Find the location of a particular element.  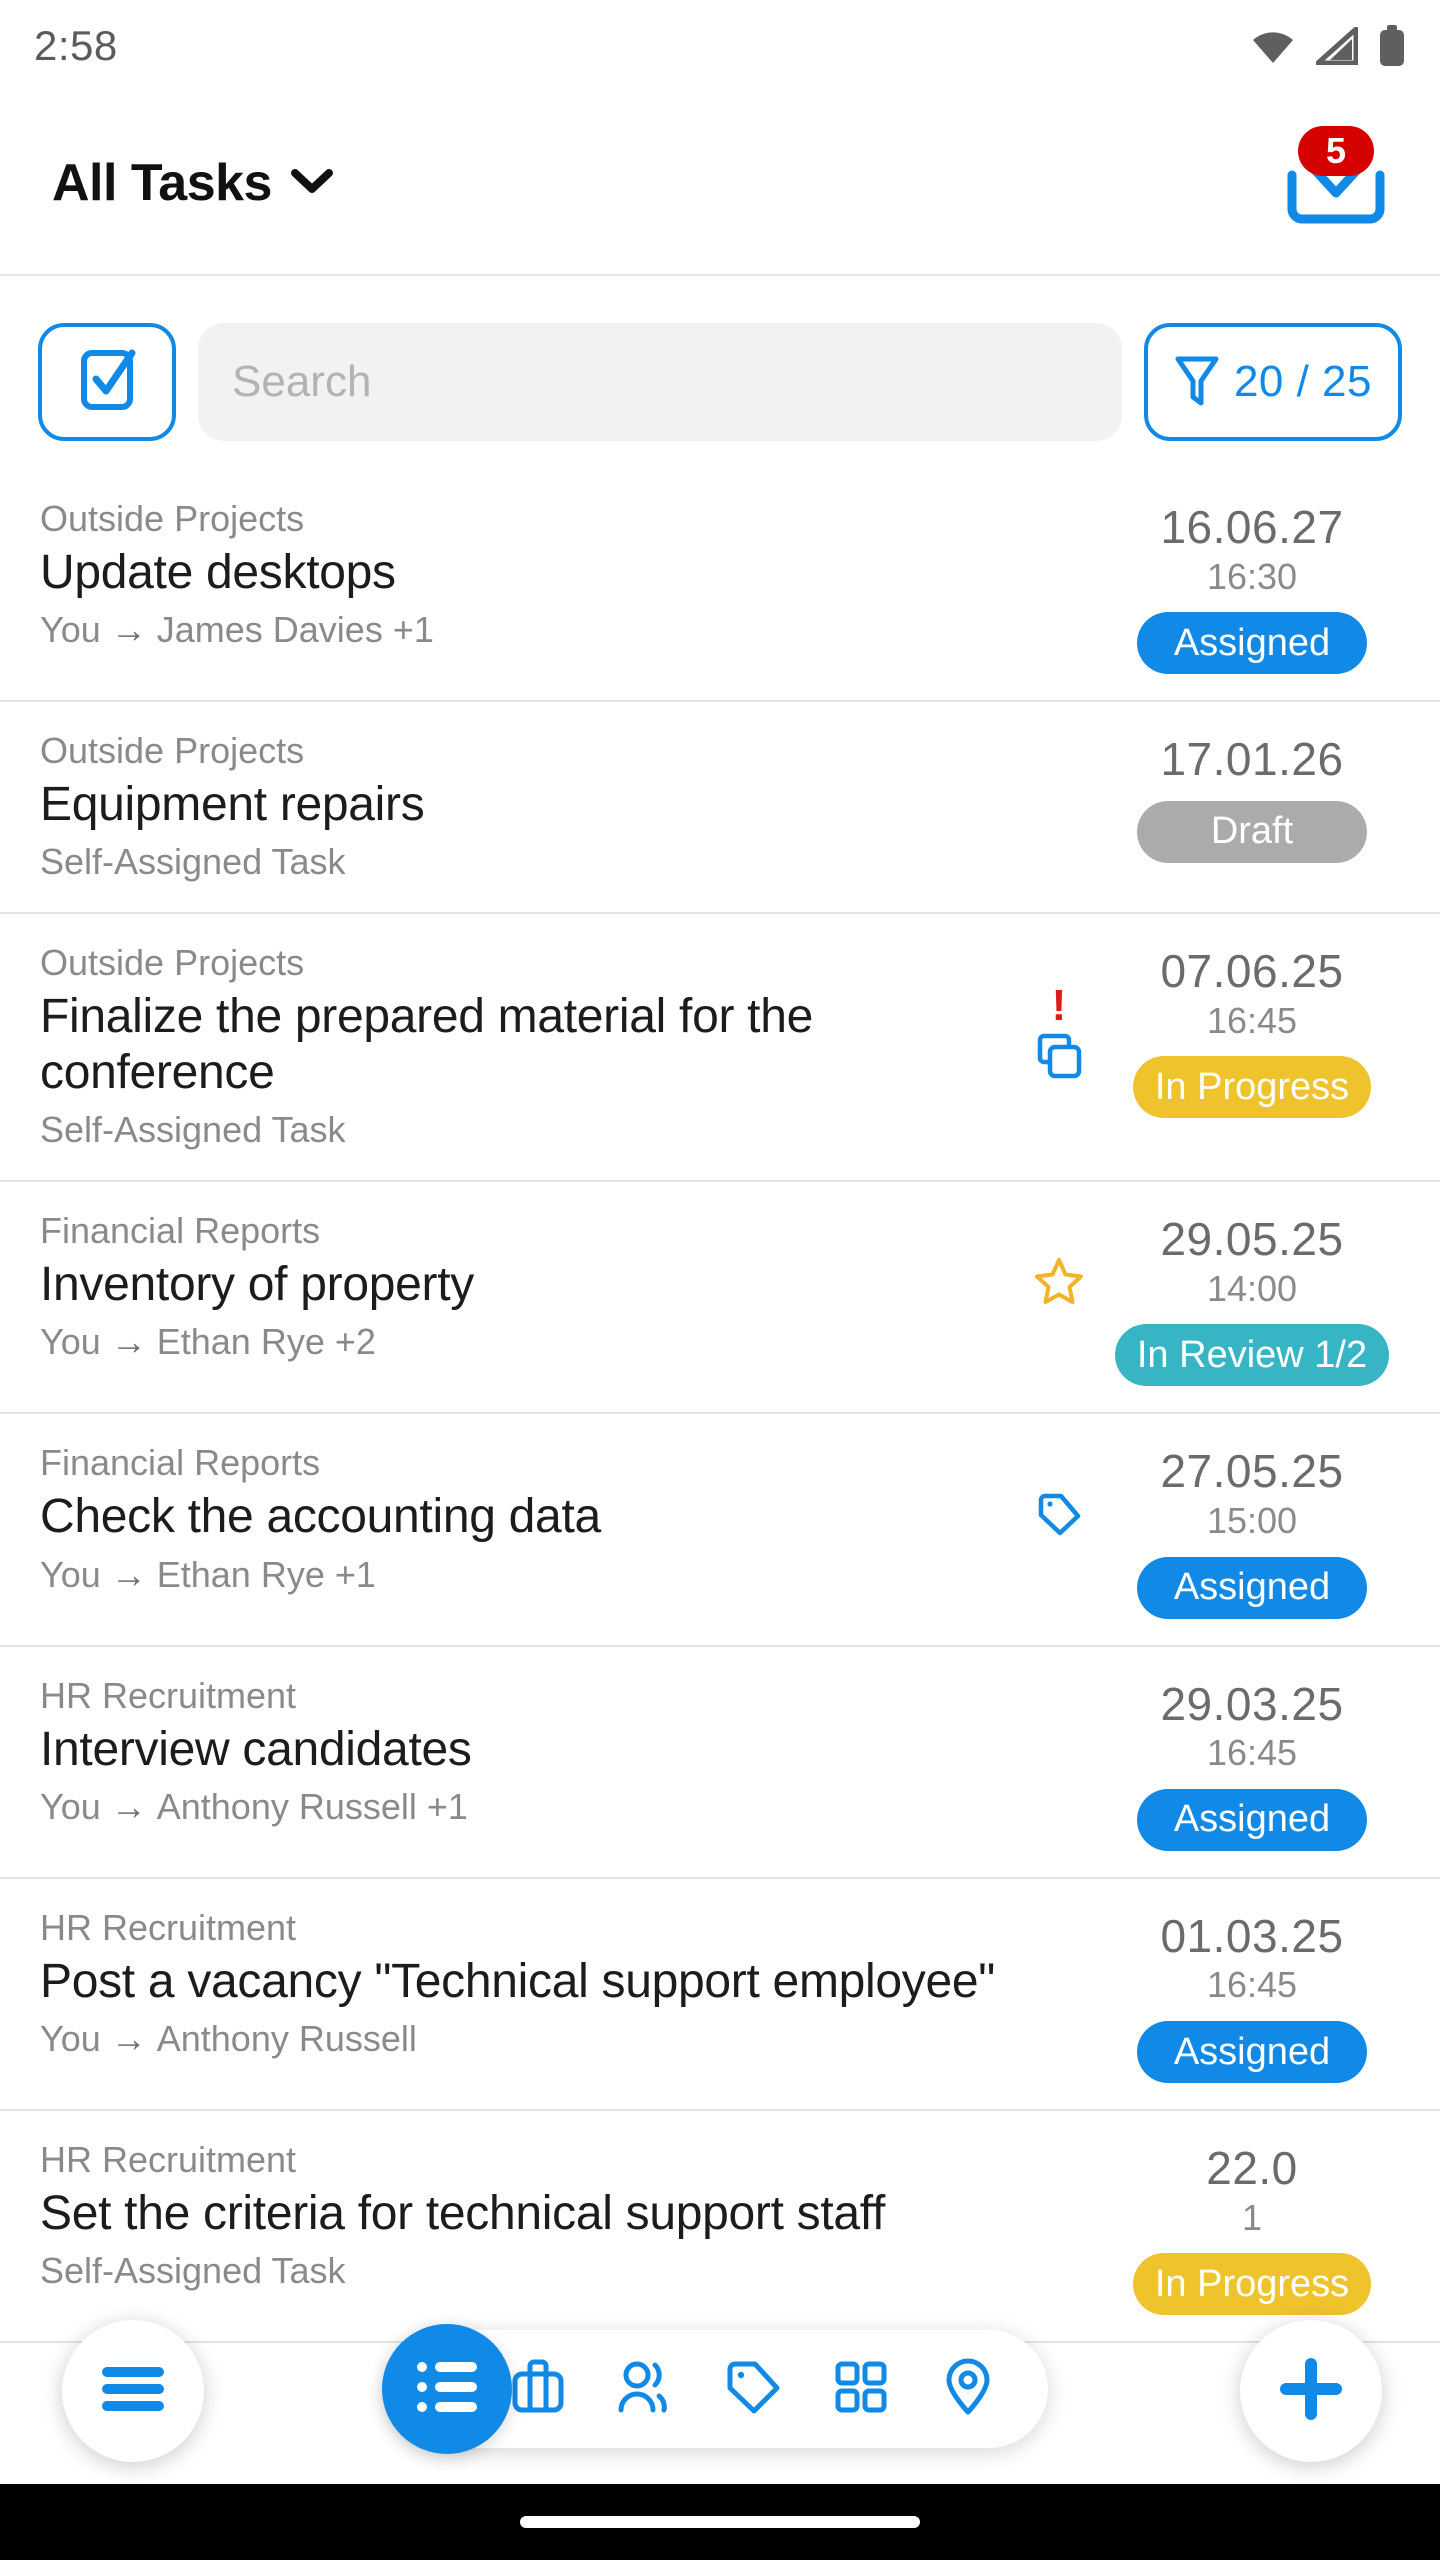

task-due-time: 14:00 is located at coordinates (1252, 1288).